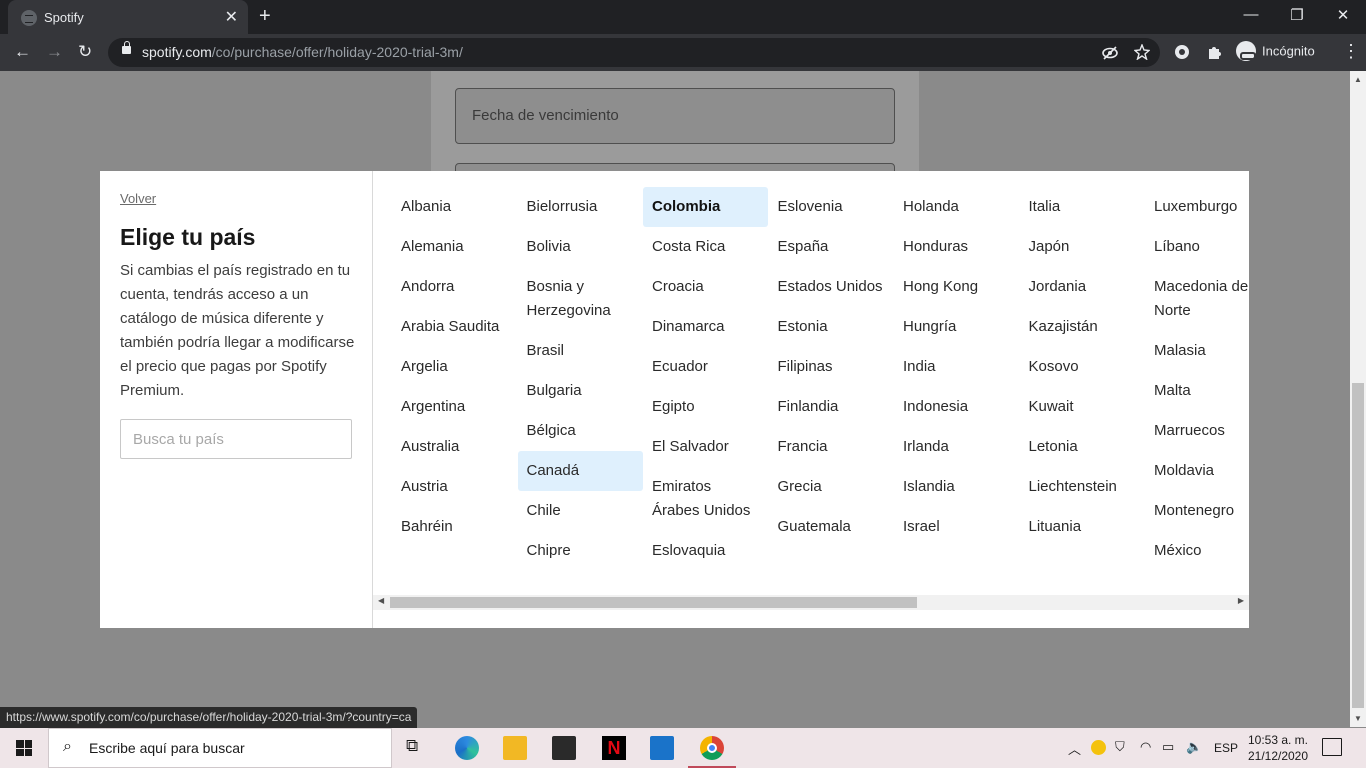 This screenshot has width=1366, height=768. I want to click on country-option: Emiratos Árabes Unidos, so click(705, 499).